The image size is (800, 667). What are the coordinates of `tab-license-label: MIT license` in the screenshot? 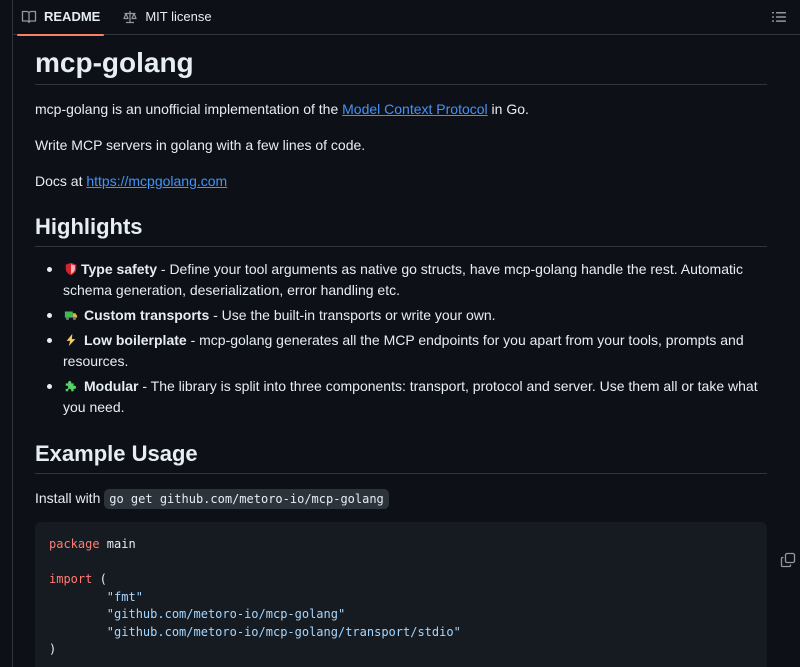 It's located at (178, 17).